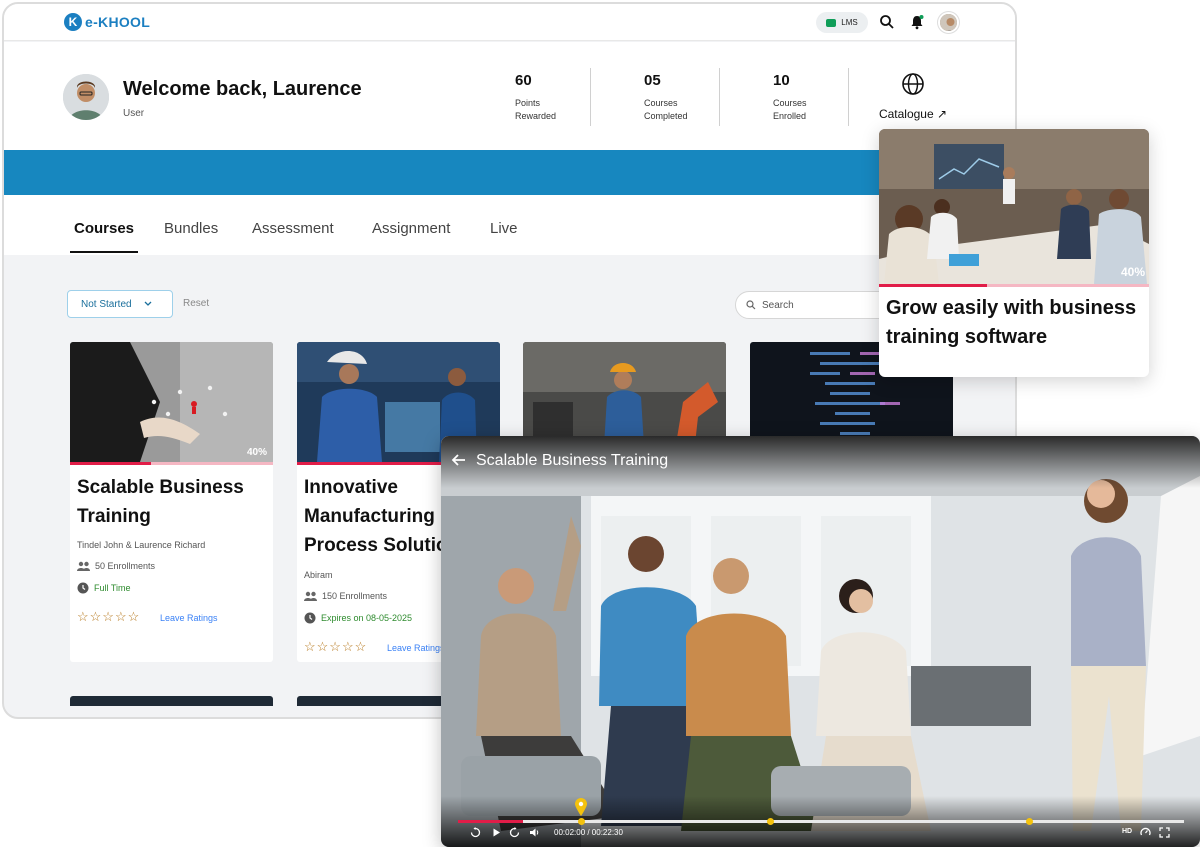 This screenshot has width=1200, height=847. Describe the element at coordinates (112, 588) in the screenshot. I see `status-label: Full Time` at that location.